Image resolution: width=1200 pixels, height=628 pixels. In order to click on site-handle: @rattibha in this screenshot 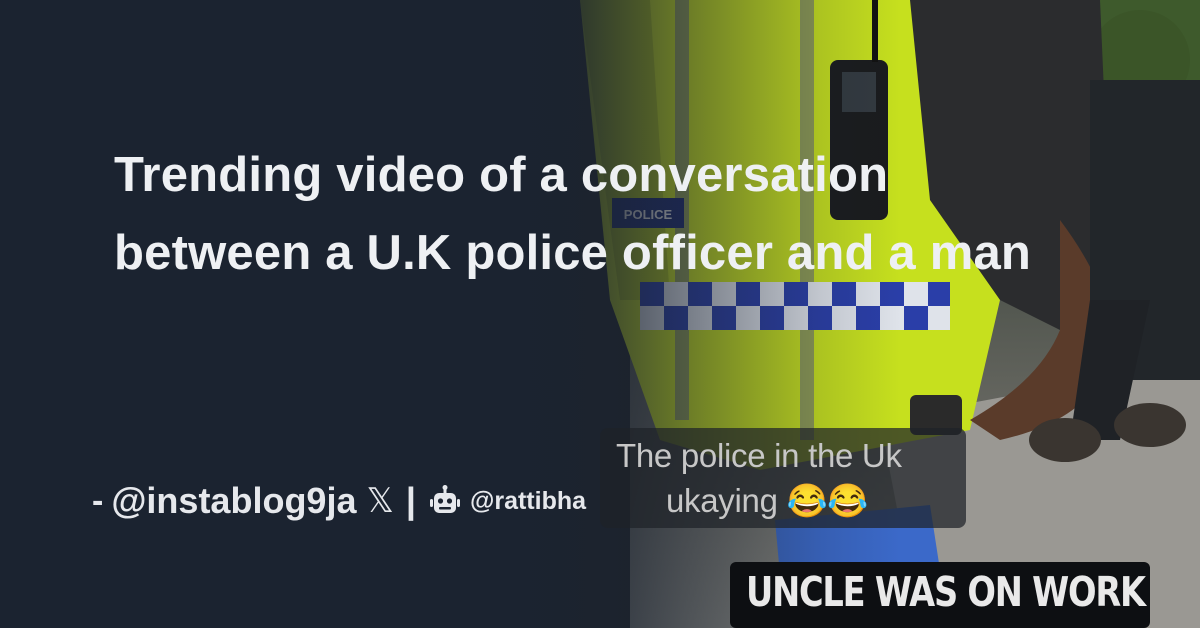, I will do `click(528, 501)`.